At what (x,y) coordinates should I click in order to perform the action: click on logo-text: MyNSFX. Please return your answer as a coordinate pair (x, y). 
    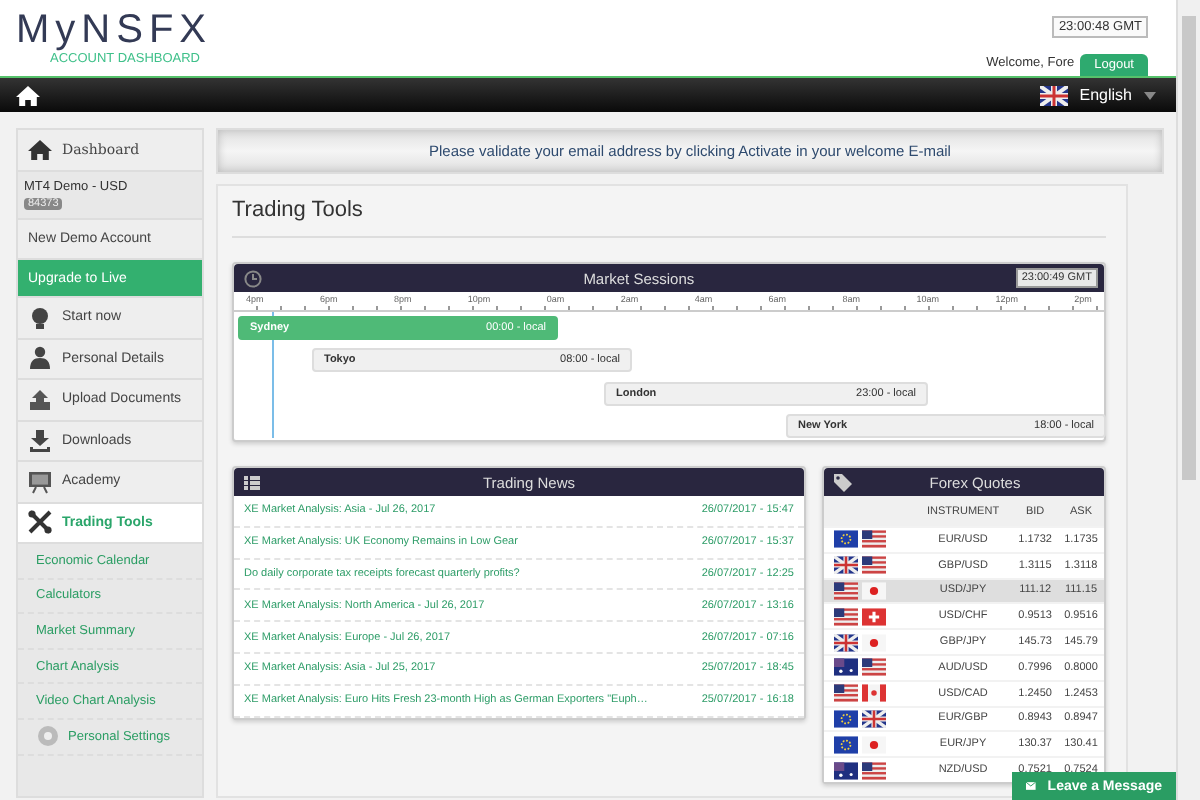
    Looking at the image, I should click on (114, 30).